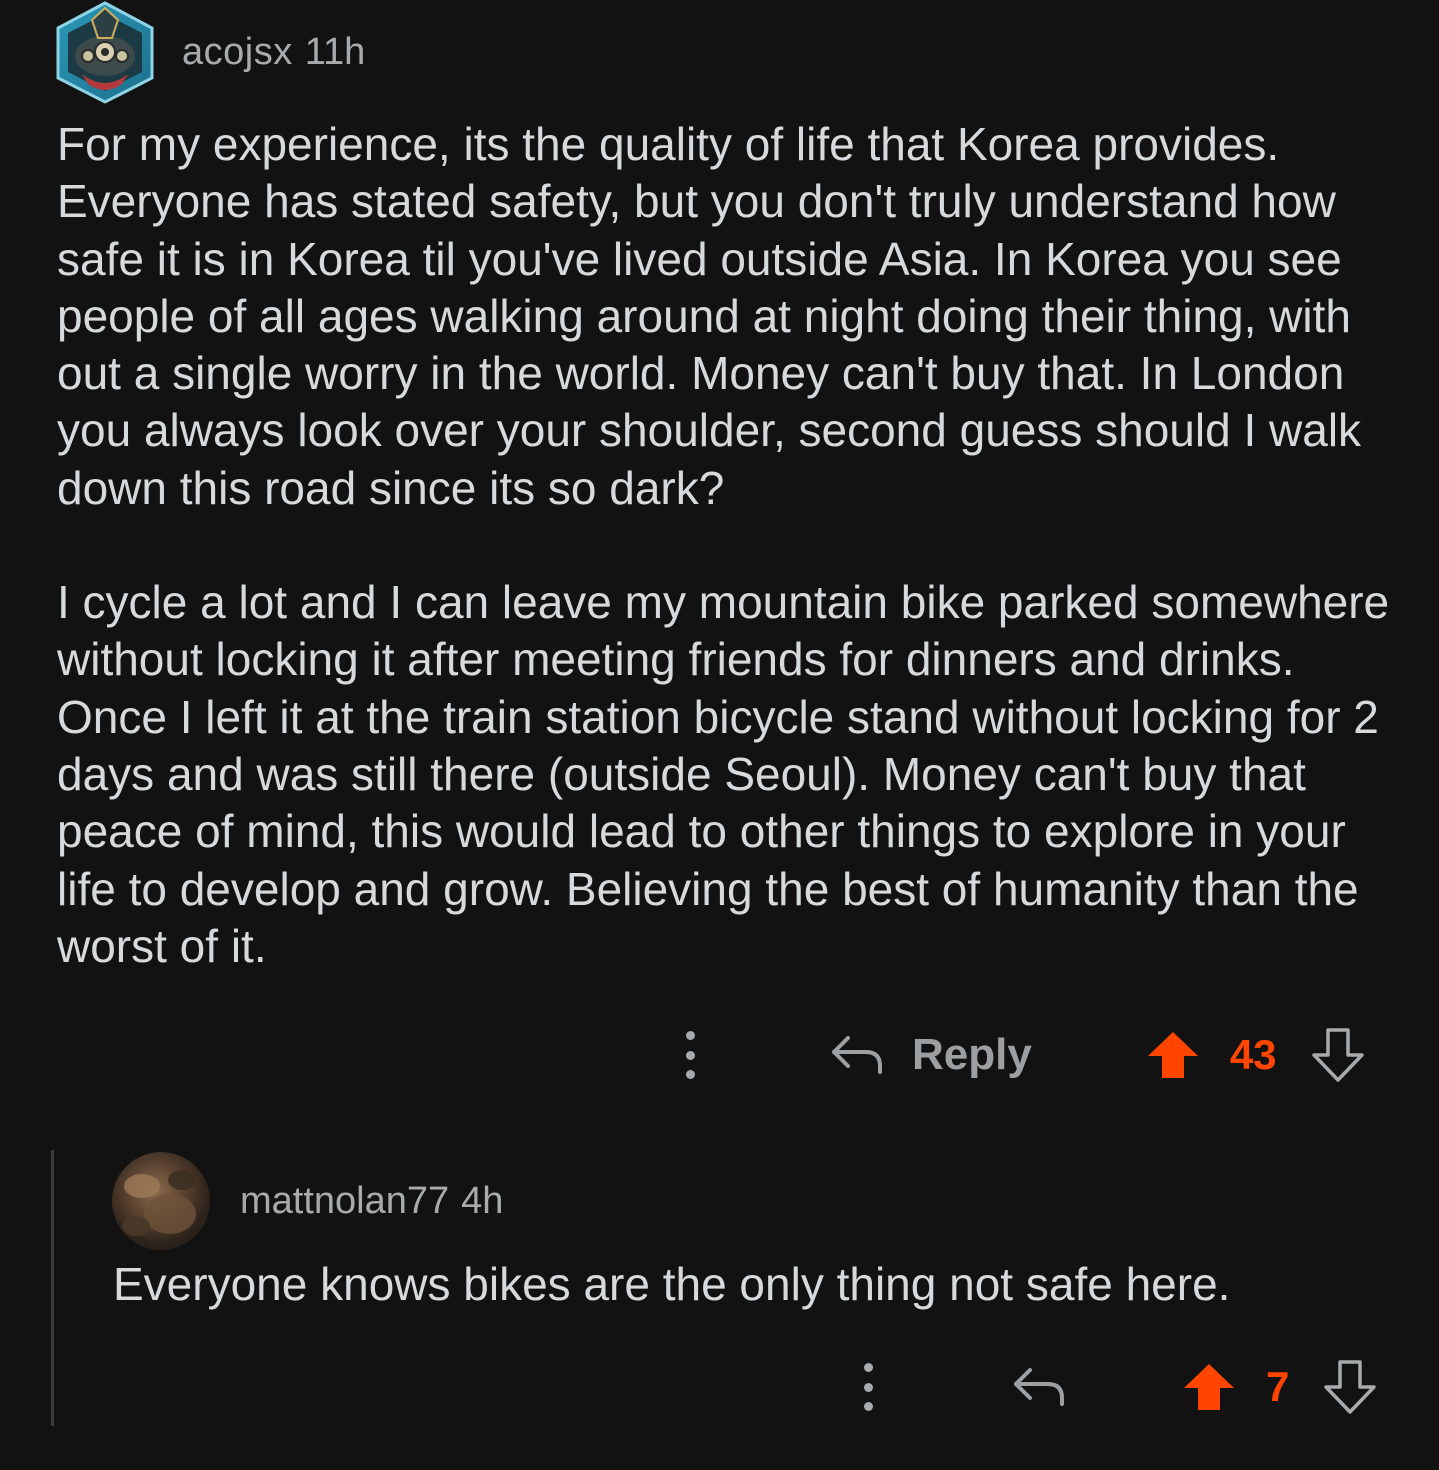 The image size is (1439, 1470). I want to click on reply-button: Reply, so click(931, 1055).